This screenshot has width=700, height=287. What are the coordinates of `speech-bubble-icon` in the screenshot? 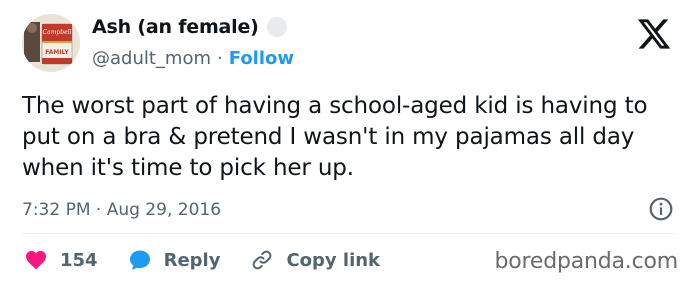 It's located at (139, 260).